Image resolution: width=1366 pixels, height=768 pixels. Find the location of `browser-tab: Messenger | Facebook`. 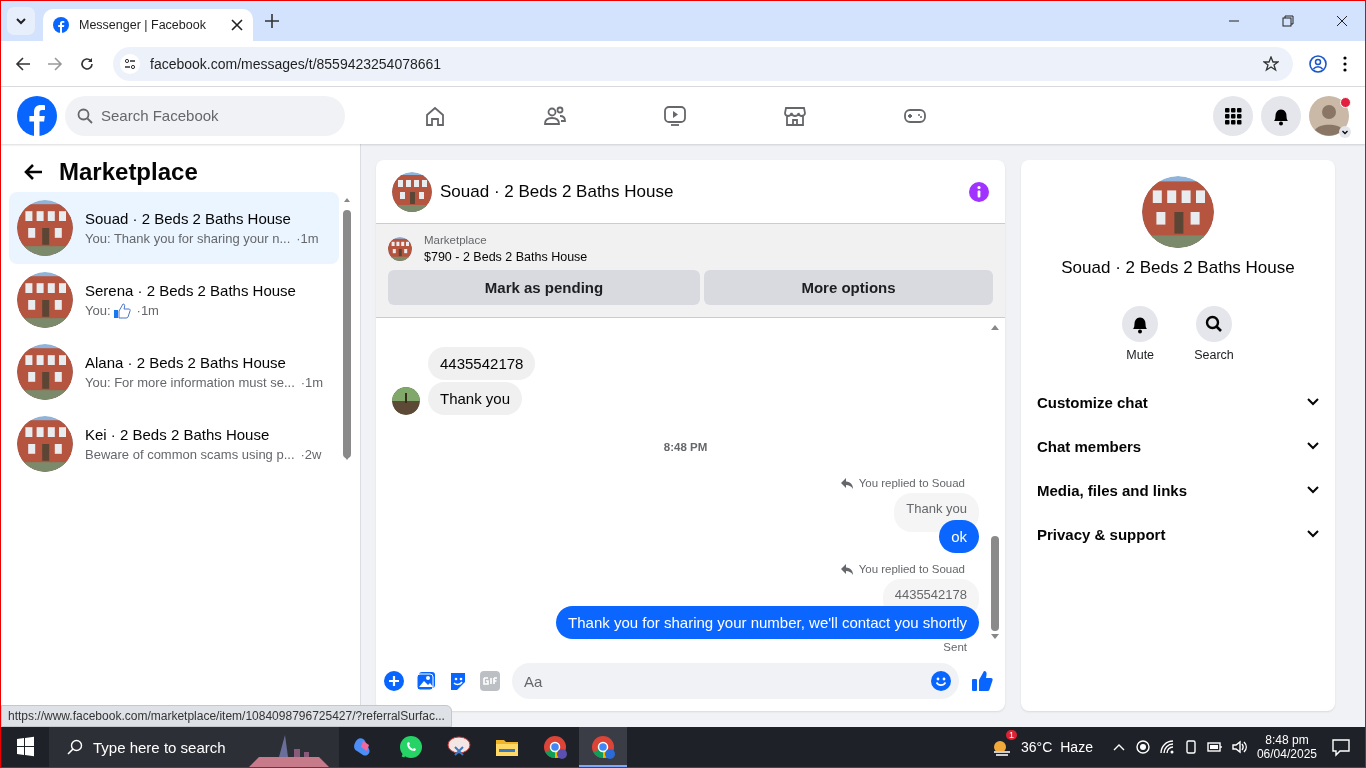

browser-tab: Messenger | Facebook is located at coordinates (148, 25).